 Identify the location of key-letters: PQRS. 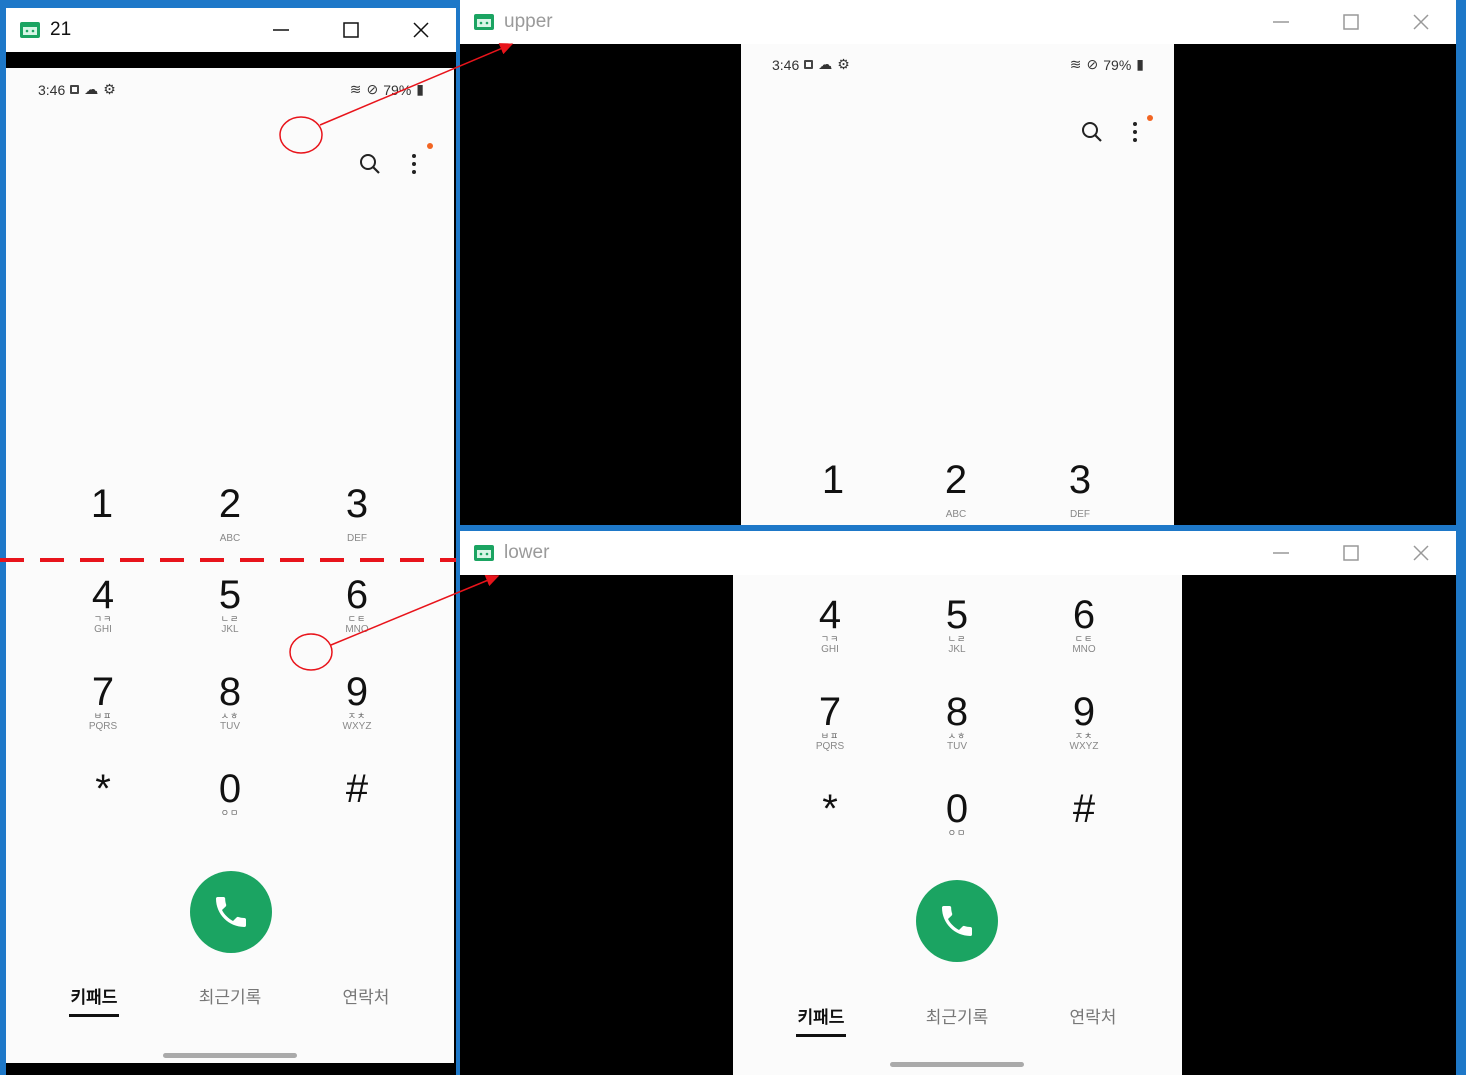
(103, 726).